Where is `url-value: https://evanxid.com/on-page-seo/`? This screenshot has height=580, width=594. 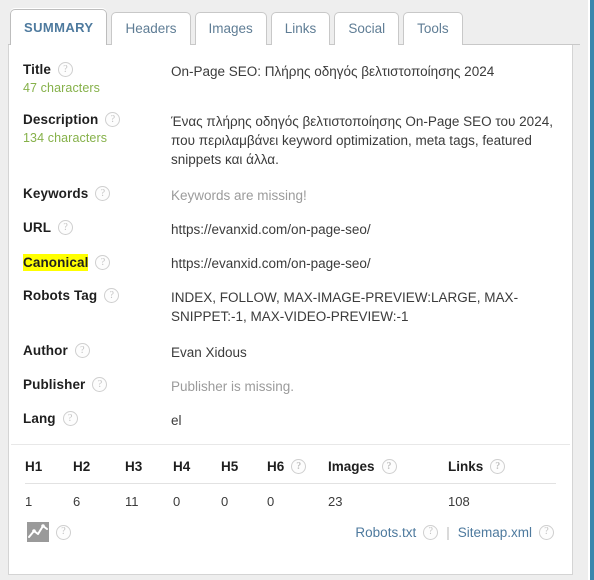
url-value: https://evanxid.com/on-page-seo/ is located at coordinates (271, 229).